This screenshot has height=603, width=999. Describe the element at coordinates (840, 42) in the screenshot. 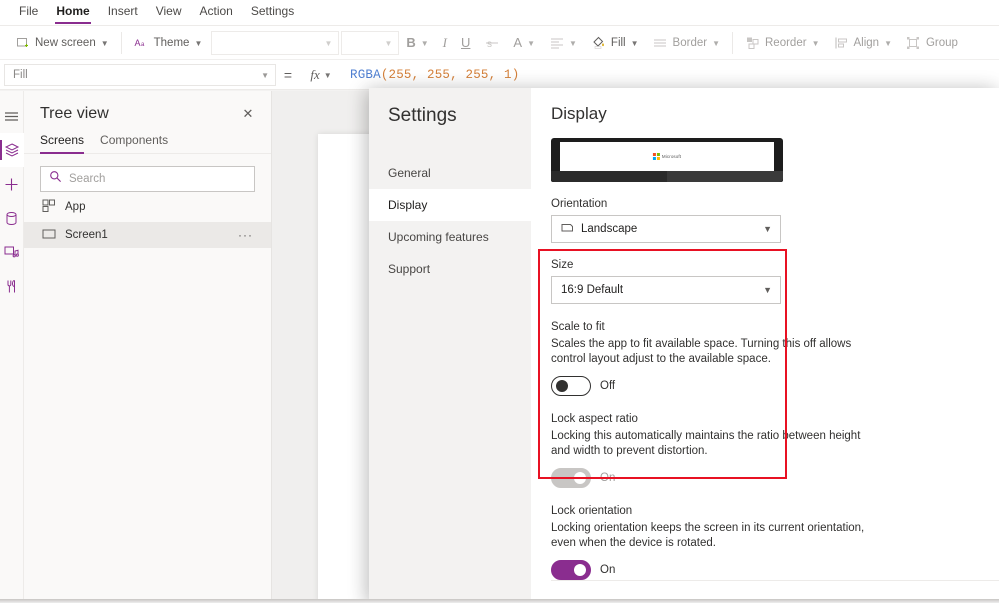

I see `align-objects-icon` at that location.